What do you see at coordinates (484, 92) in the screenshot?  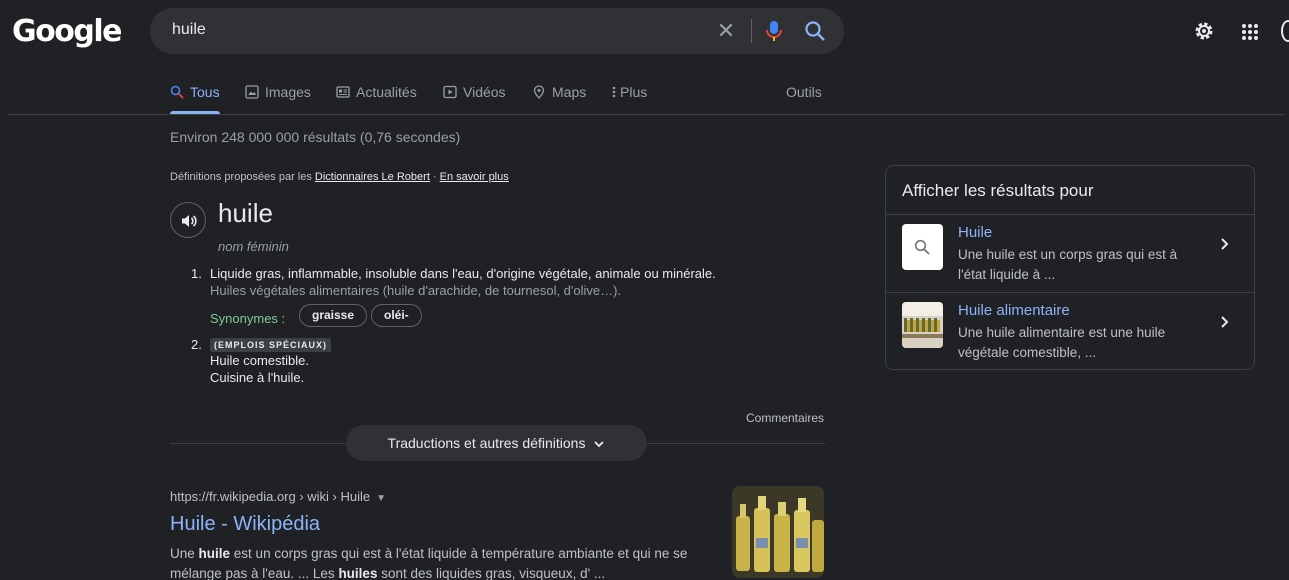 I see `tab-label: Vidéos` at bounding box center [484, 92].